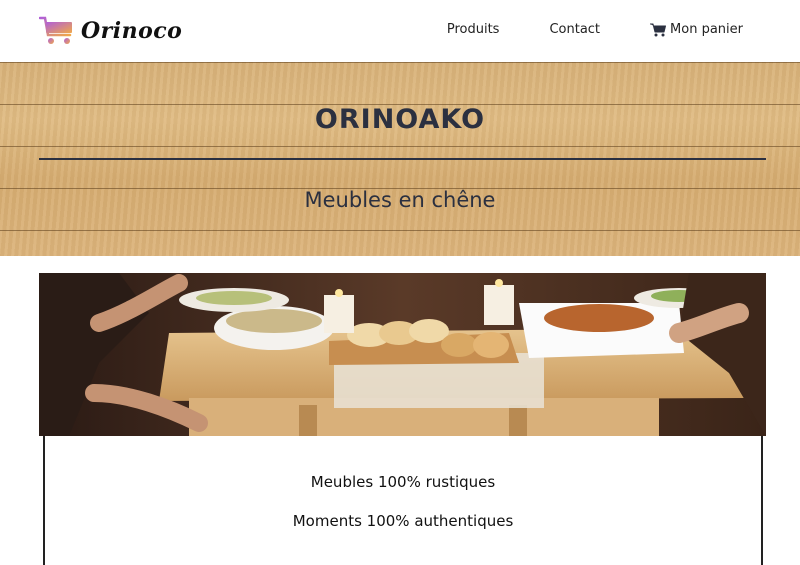 This screenshot has height=565, width=800. What do you see at coordinates (706, 29) in the screenshot?
I see `cart-label: Mon panier` at bounding box center [706, 29].